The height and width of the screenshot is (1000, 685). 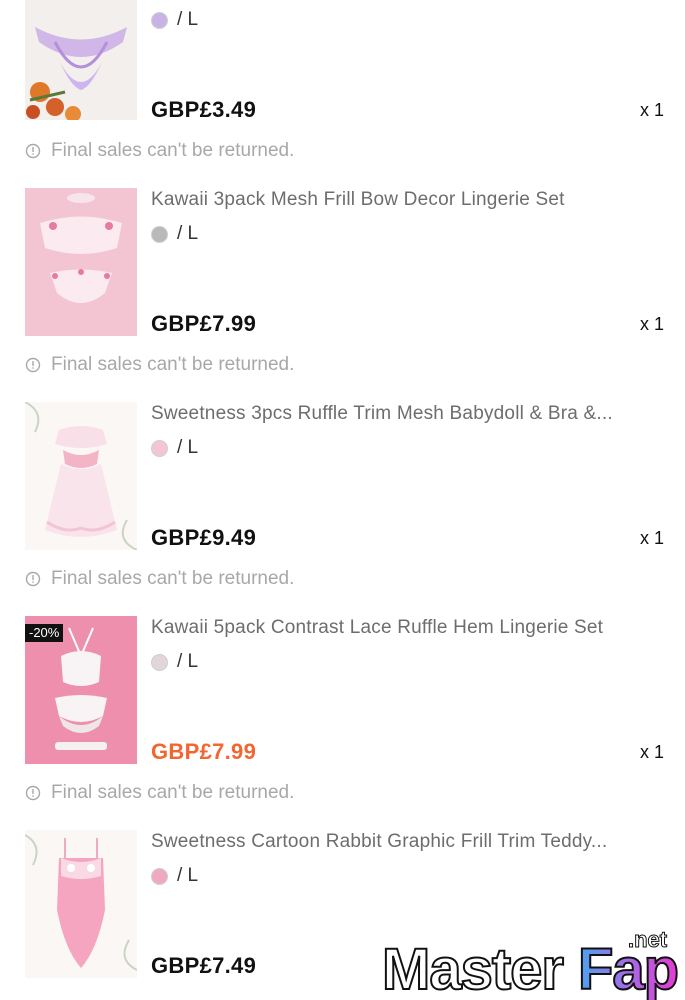 I want to click on product-image-lavender-set, so click(x=81, y=60).